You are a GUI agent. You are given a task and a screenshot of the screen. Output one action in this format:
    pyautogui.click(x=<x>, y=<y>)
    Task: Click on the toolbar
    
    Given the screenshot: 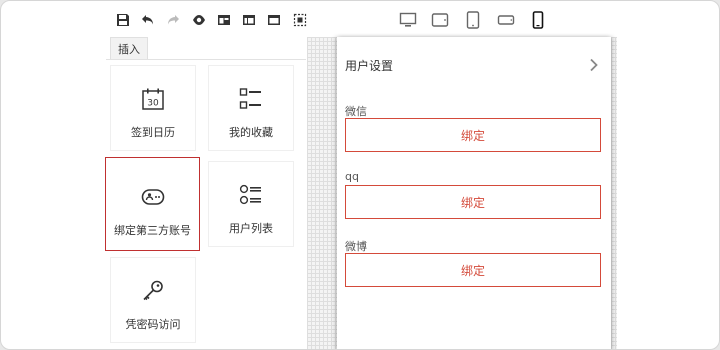 What is the action you would take?
    pyautogui.click(x=360, y=19)
    